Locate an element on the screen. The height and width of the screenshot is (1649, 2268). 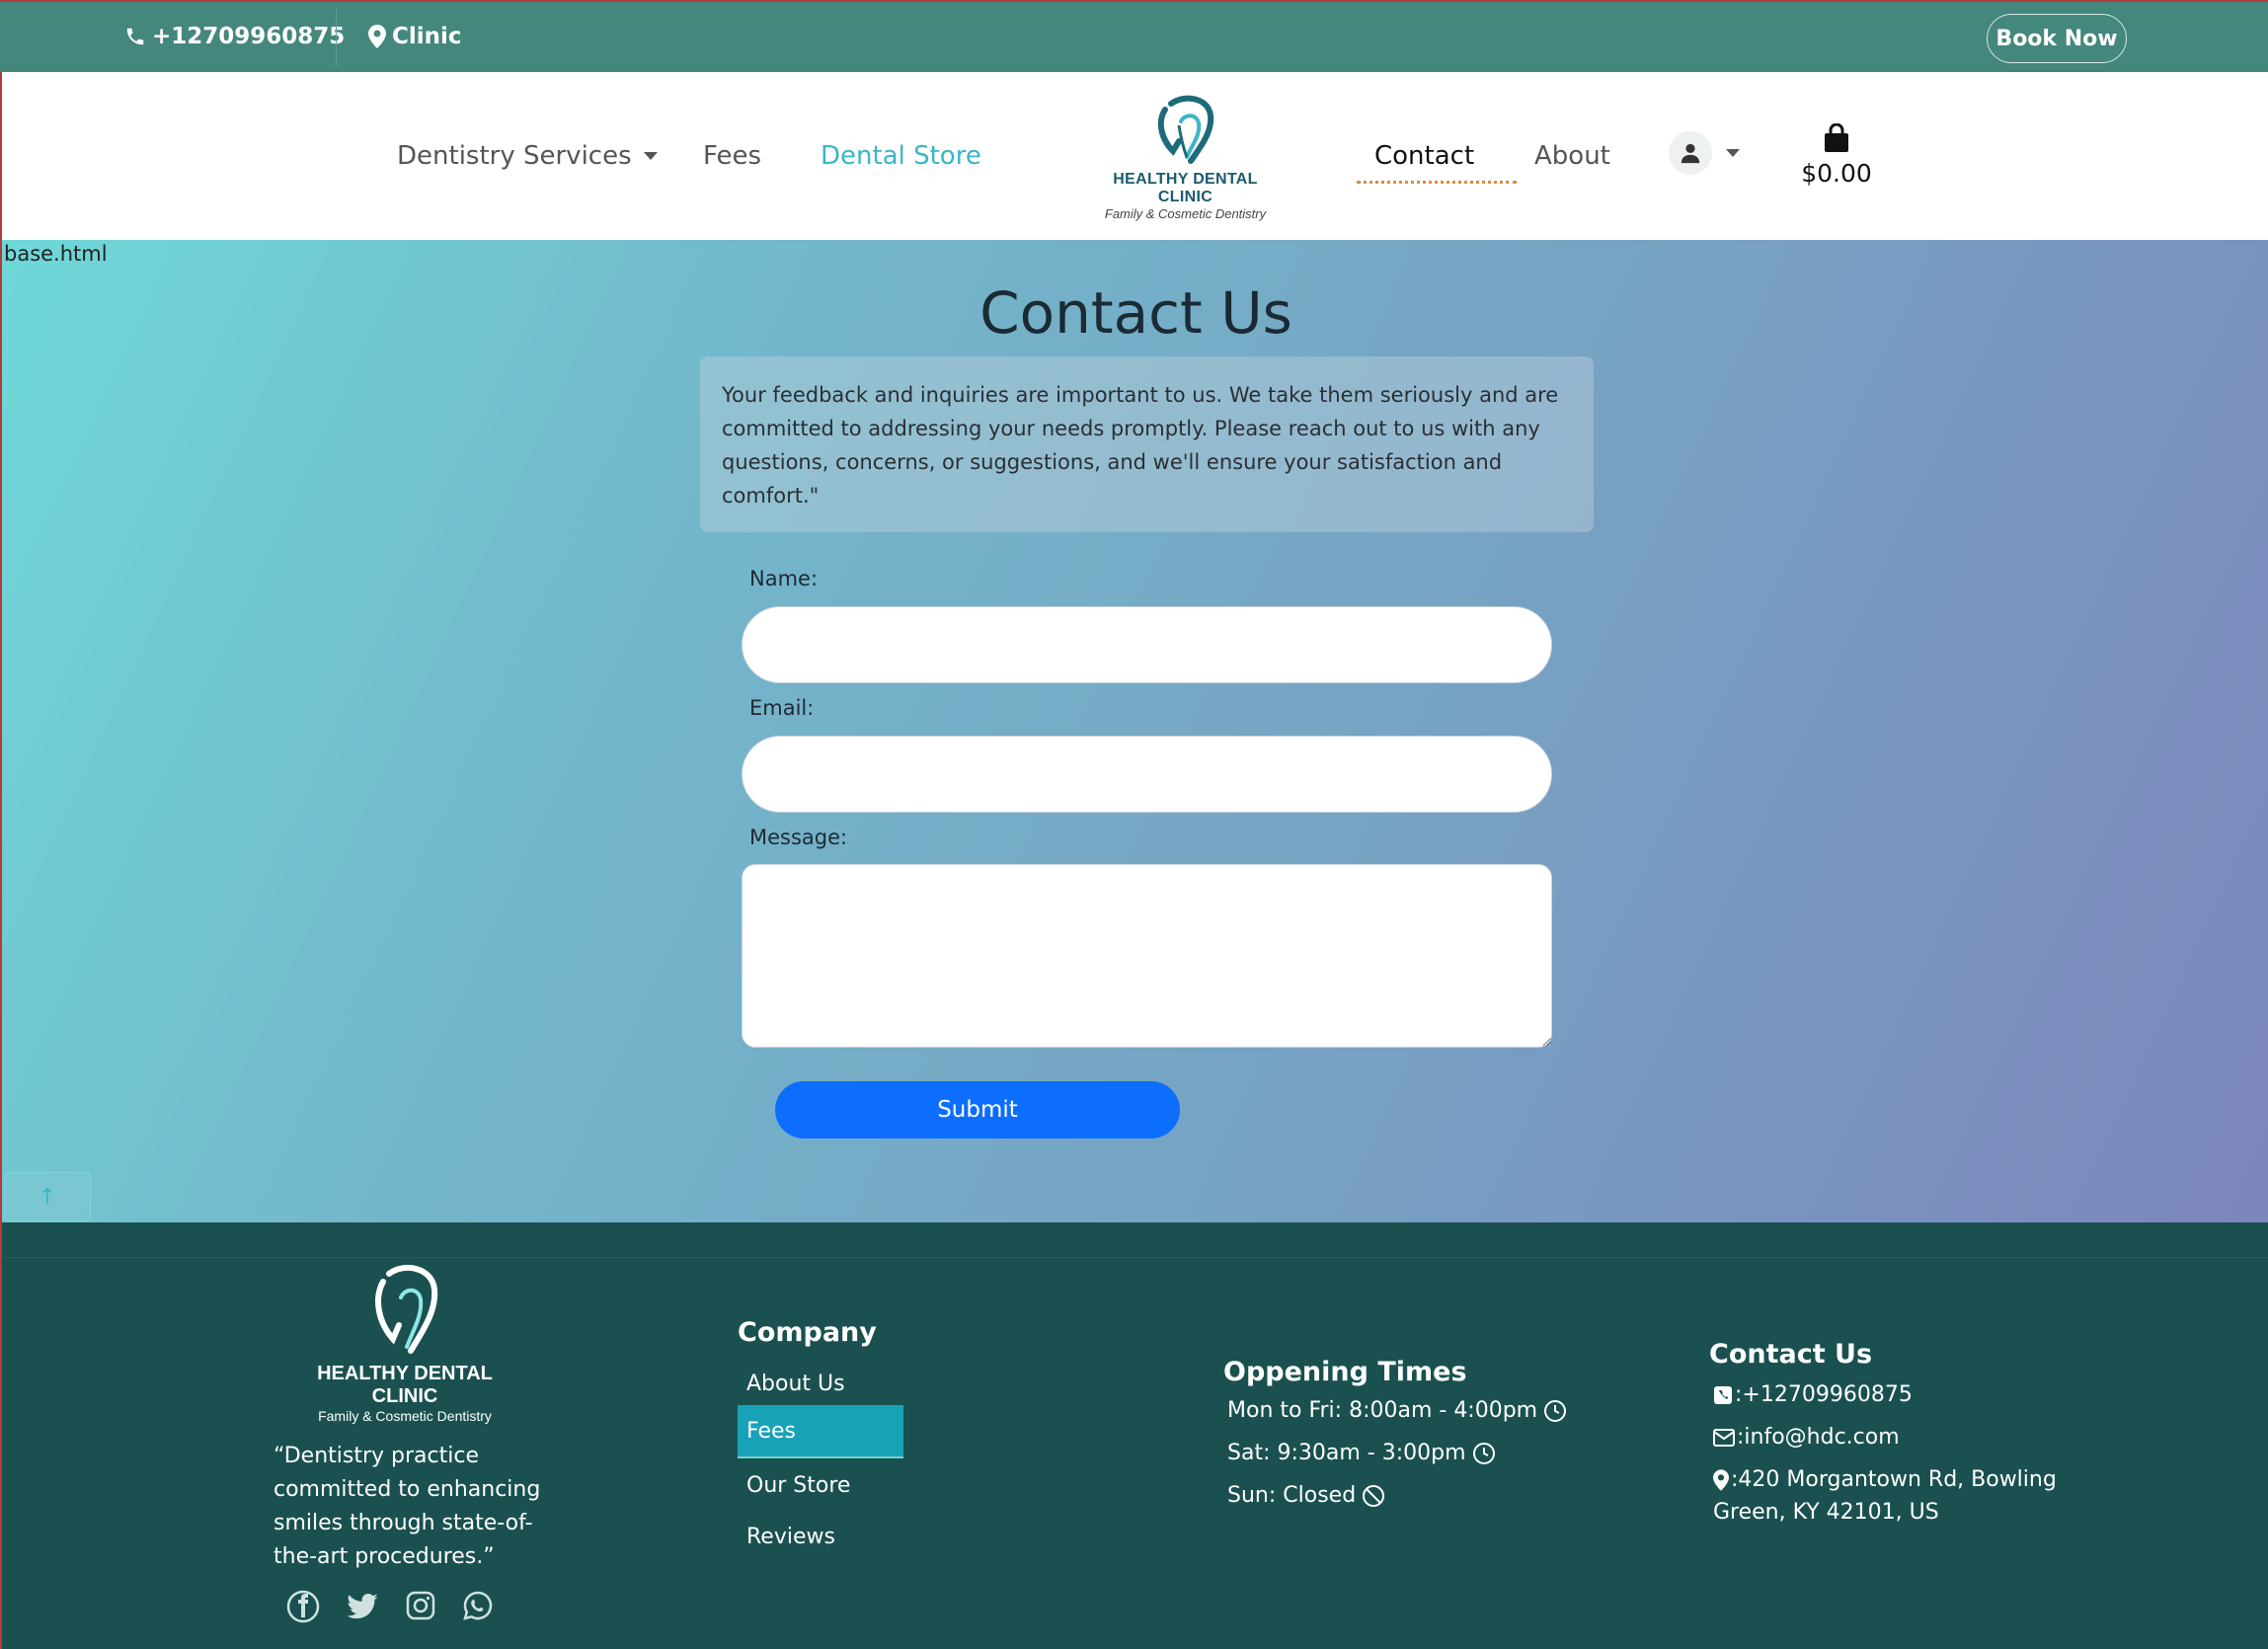
topbar-clinic: Clinic is located at coordinates (415, 36).